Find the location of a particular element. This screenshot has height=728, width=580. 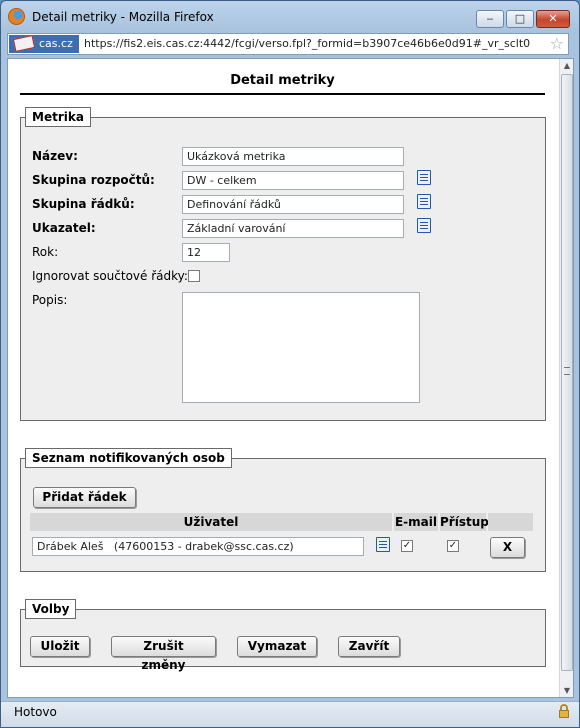

lock-icon is located at coordinates (564, 711).